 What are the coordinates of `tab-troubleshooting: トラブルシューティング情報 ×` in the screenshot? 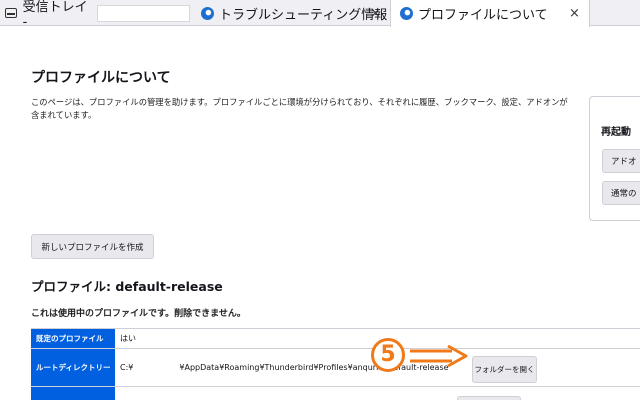 It's located at (290, 13).